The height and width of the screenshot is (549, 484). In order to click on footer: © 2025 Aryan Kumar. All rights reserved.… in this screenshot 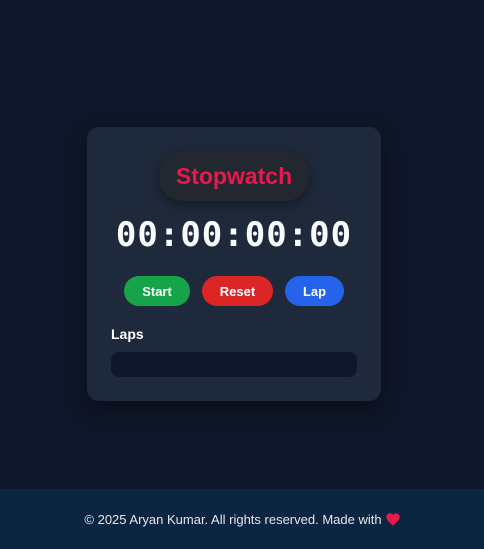, I will do `click(242, 519)`.